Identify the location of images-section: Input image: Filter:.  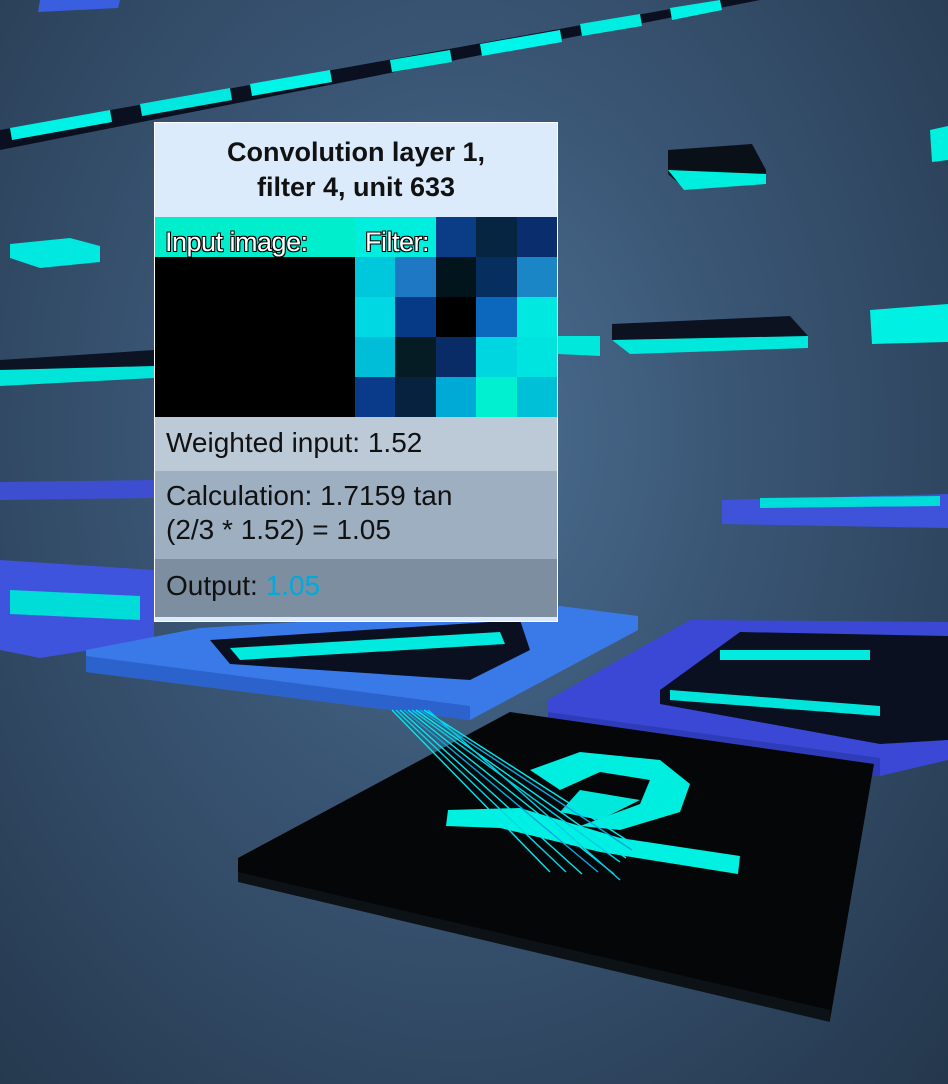
(356, 317).